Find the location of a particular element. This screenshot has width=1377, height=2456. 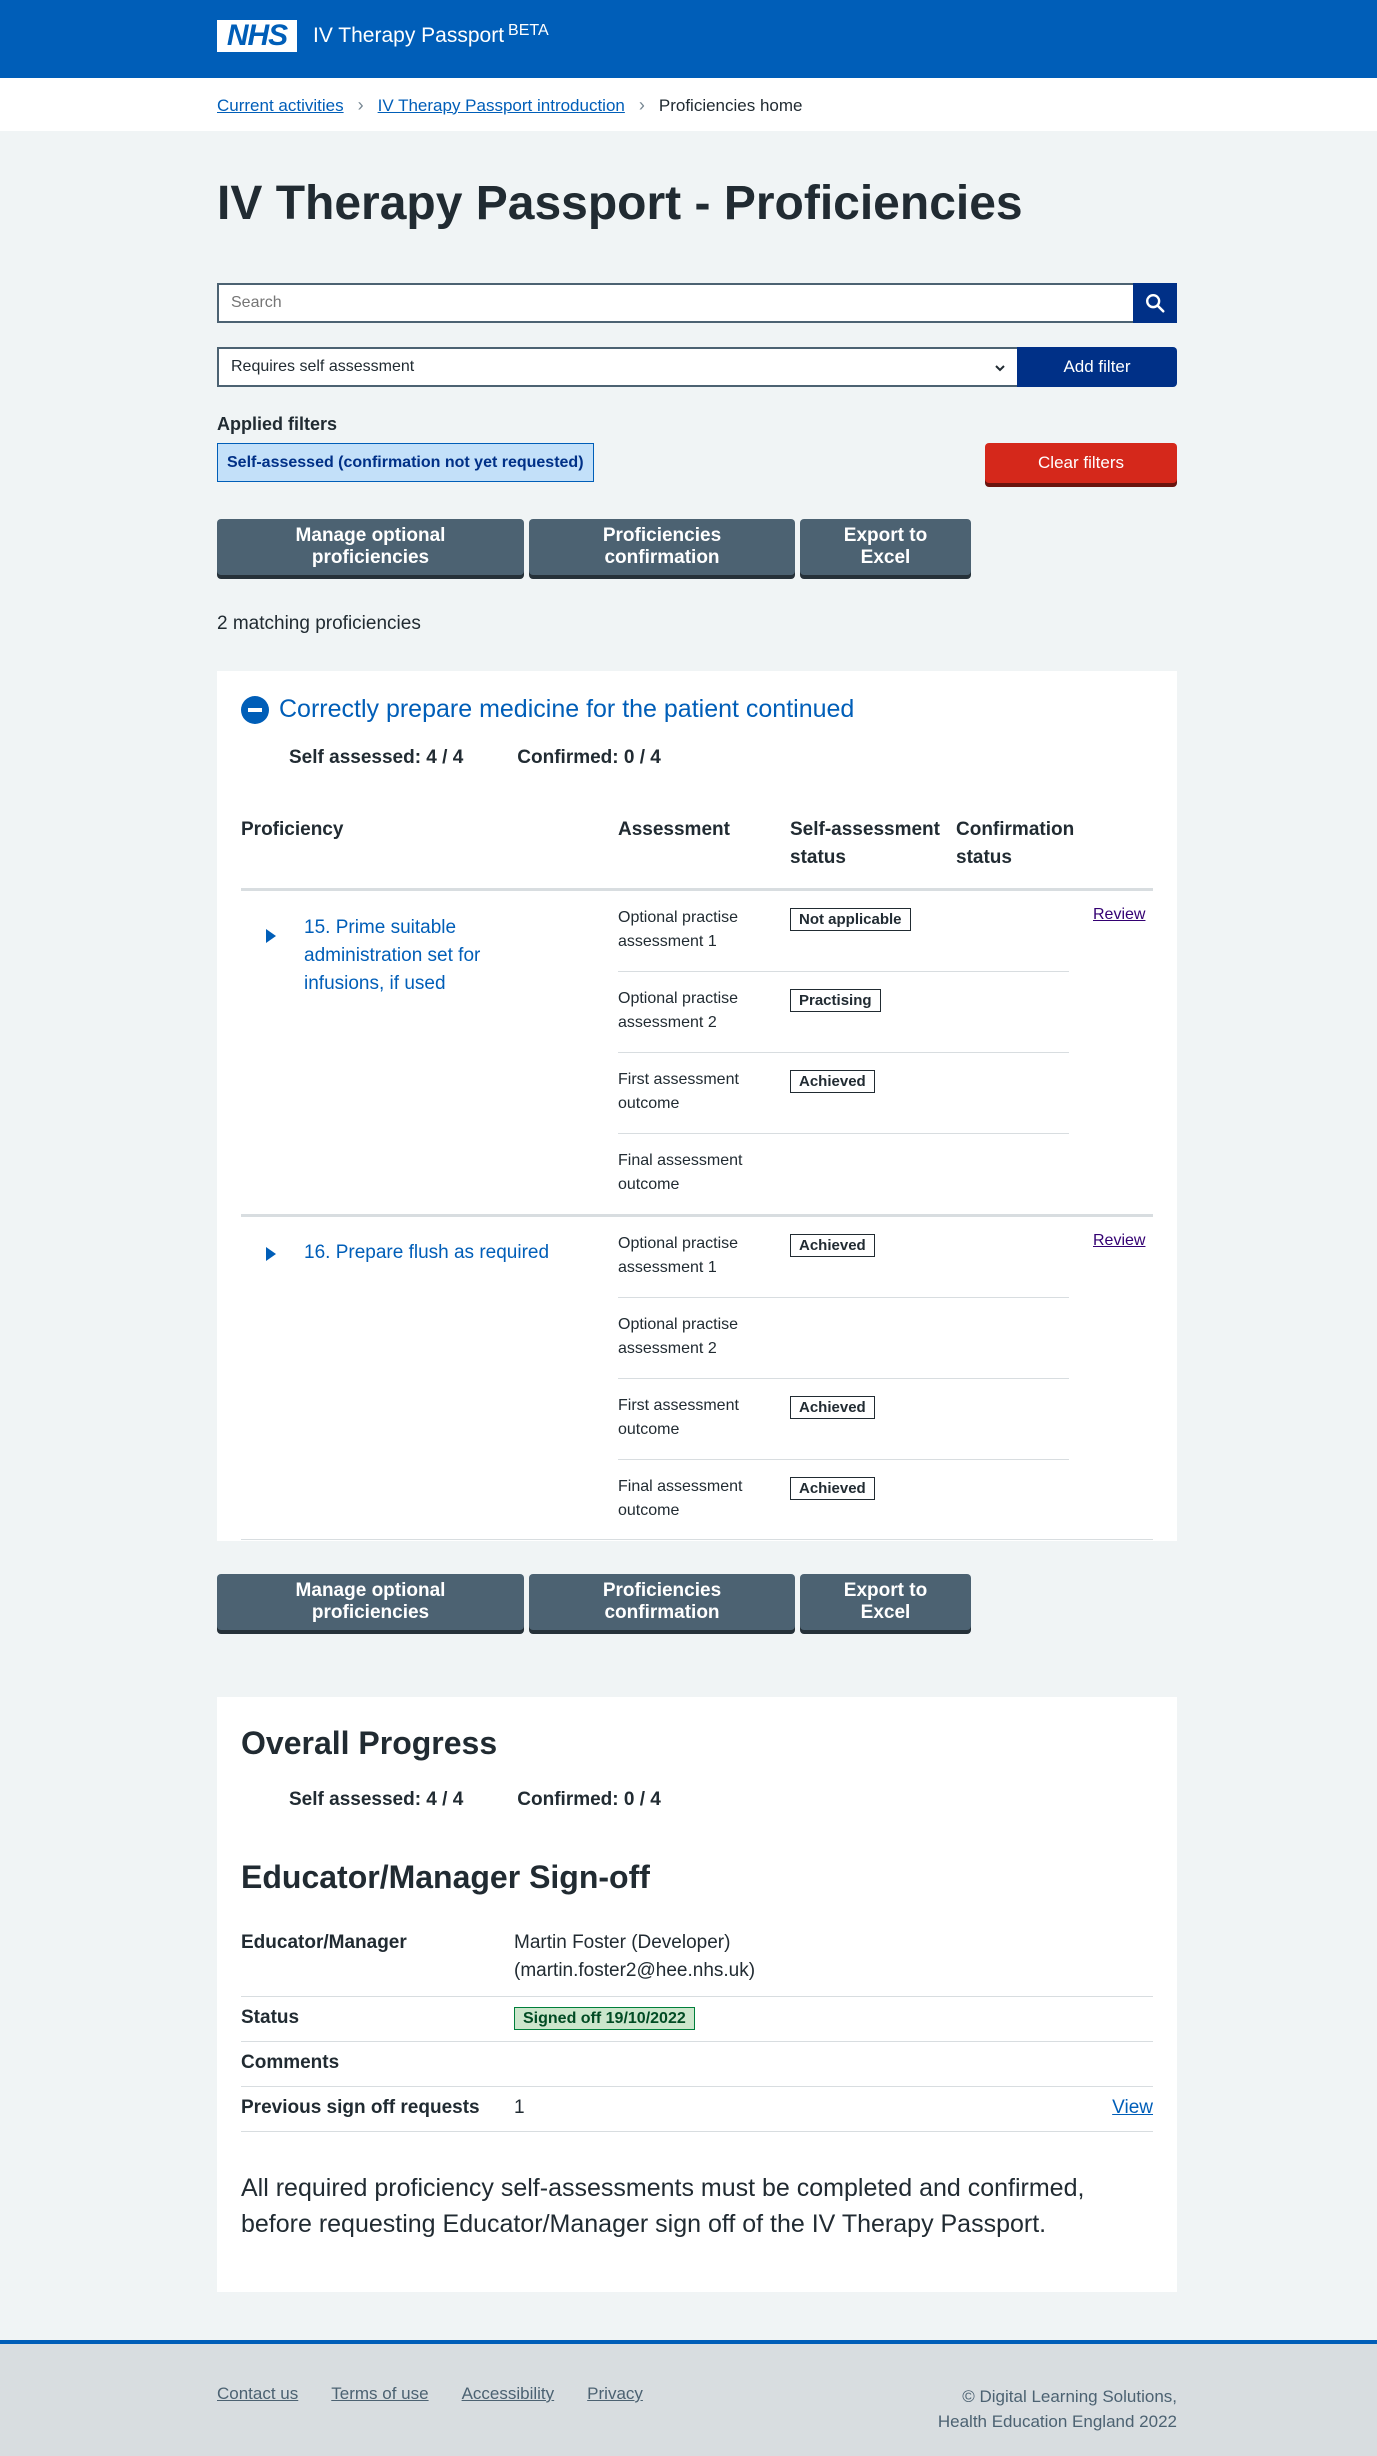

matching-count: 2 matching proficiencies is located at coordinates (319, 623).